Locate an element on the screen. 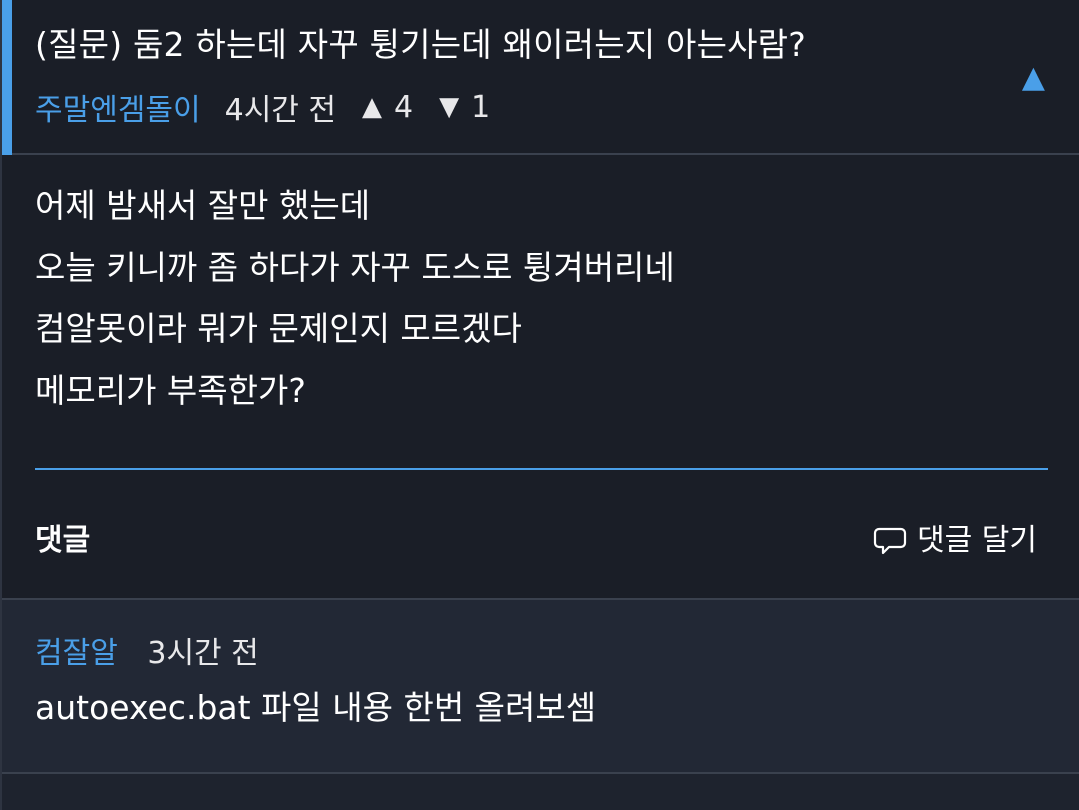  next-item-area is located at coordinates (540, 792).